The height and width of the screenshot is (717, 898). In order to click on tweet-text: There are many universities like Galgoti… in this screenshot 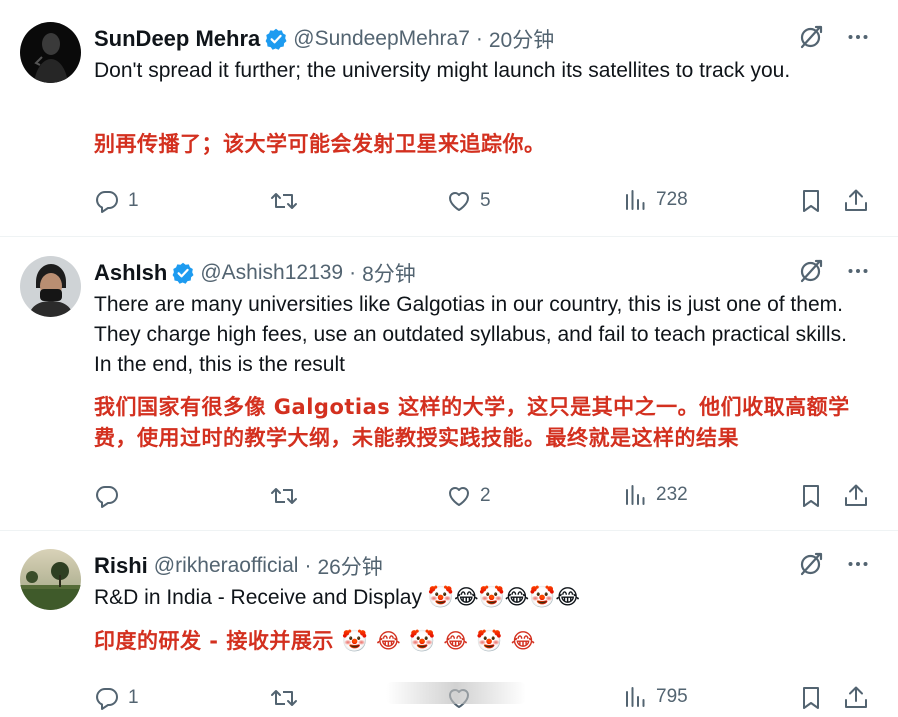, I will do `click(470, 334)`.